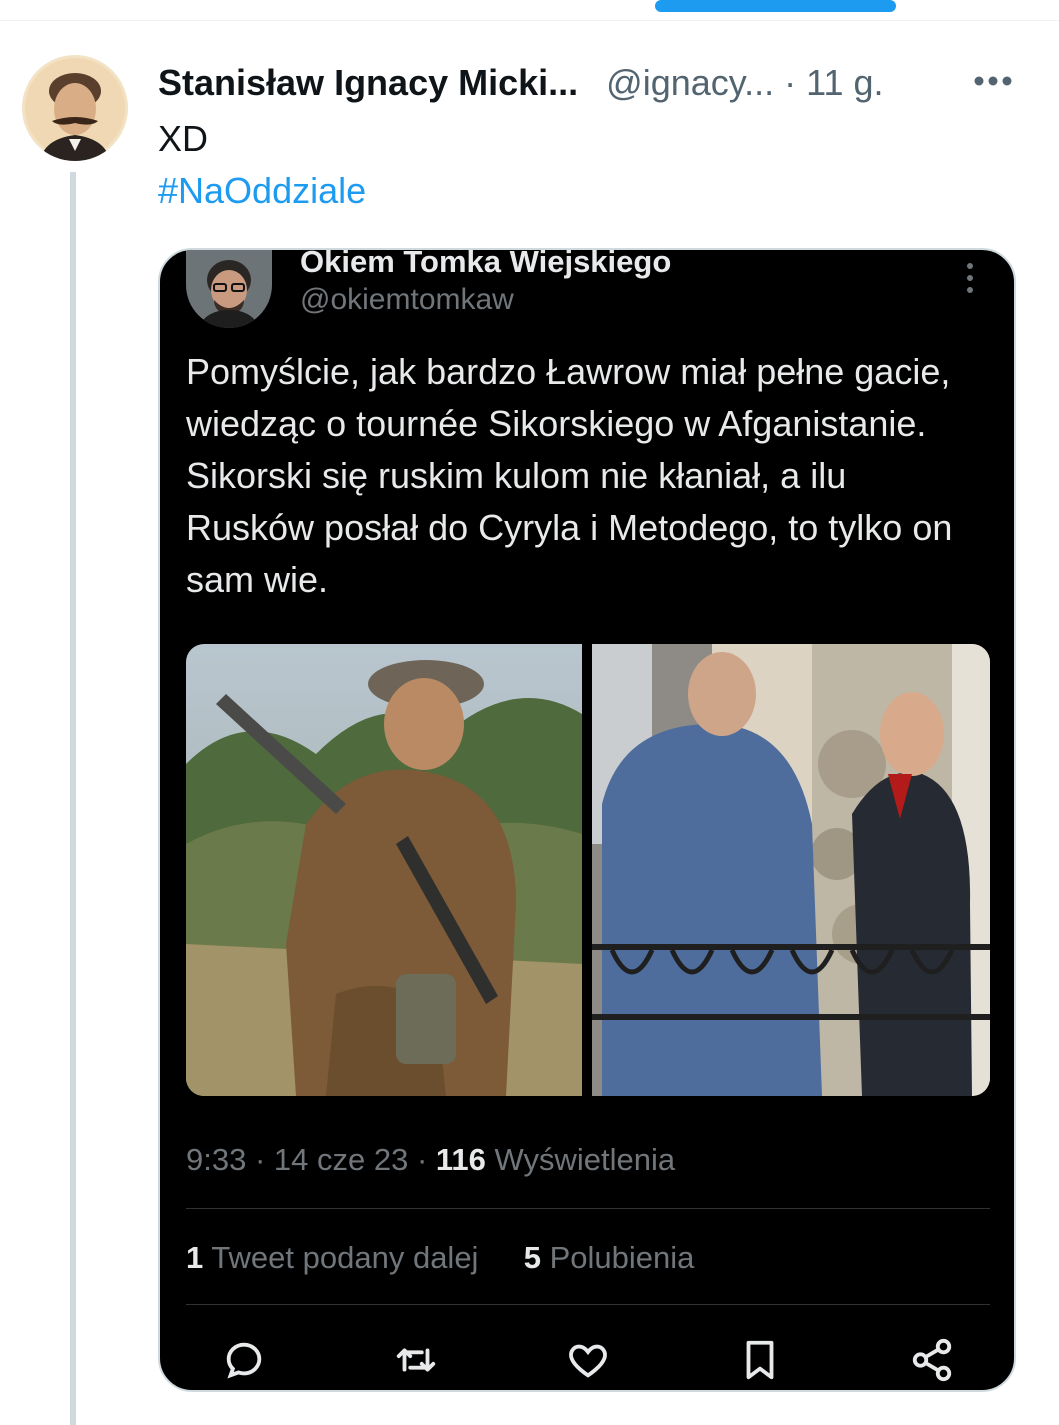  I want to click on likes-label: Polubienia, so click(622, 1257).